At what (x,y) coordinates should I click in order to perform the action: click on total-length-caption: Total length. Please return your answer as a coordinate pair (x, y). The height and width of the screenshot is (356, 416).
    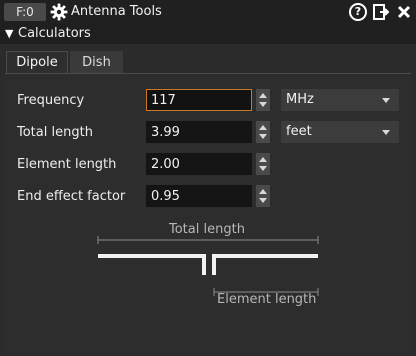
    Looking at the image, I should click on (207, 229).